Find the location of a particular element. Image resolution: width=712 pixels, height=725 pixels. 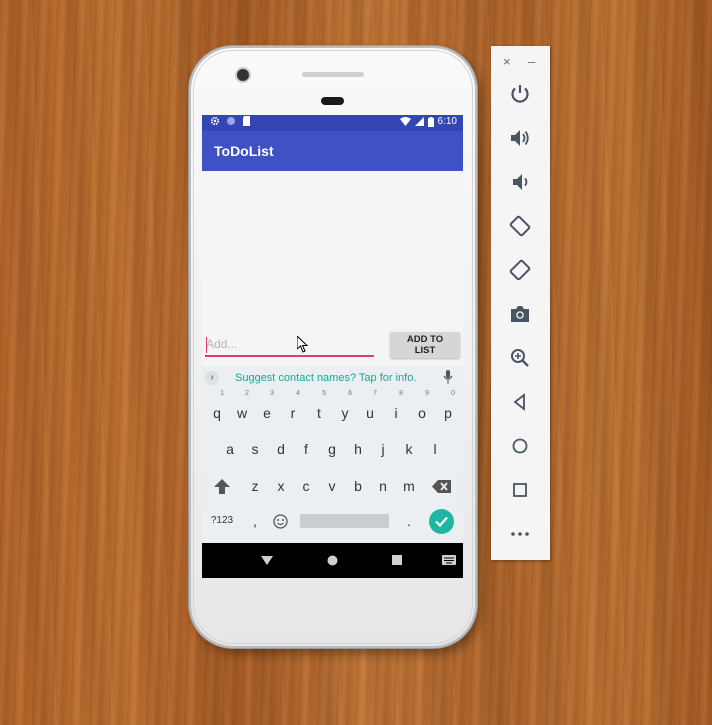

rotate-right-icon is located at coordinates (520, 270).